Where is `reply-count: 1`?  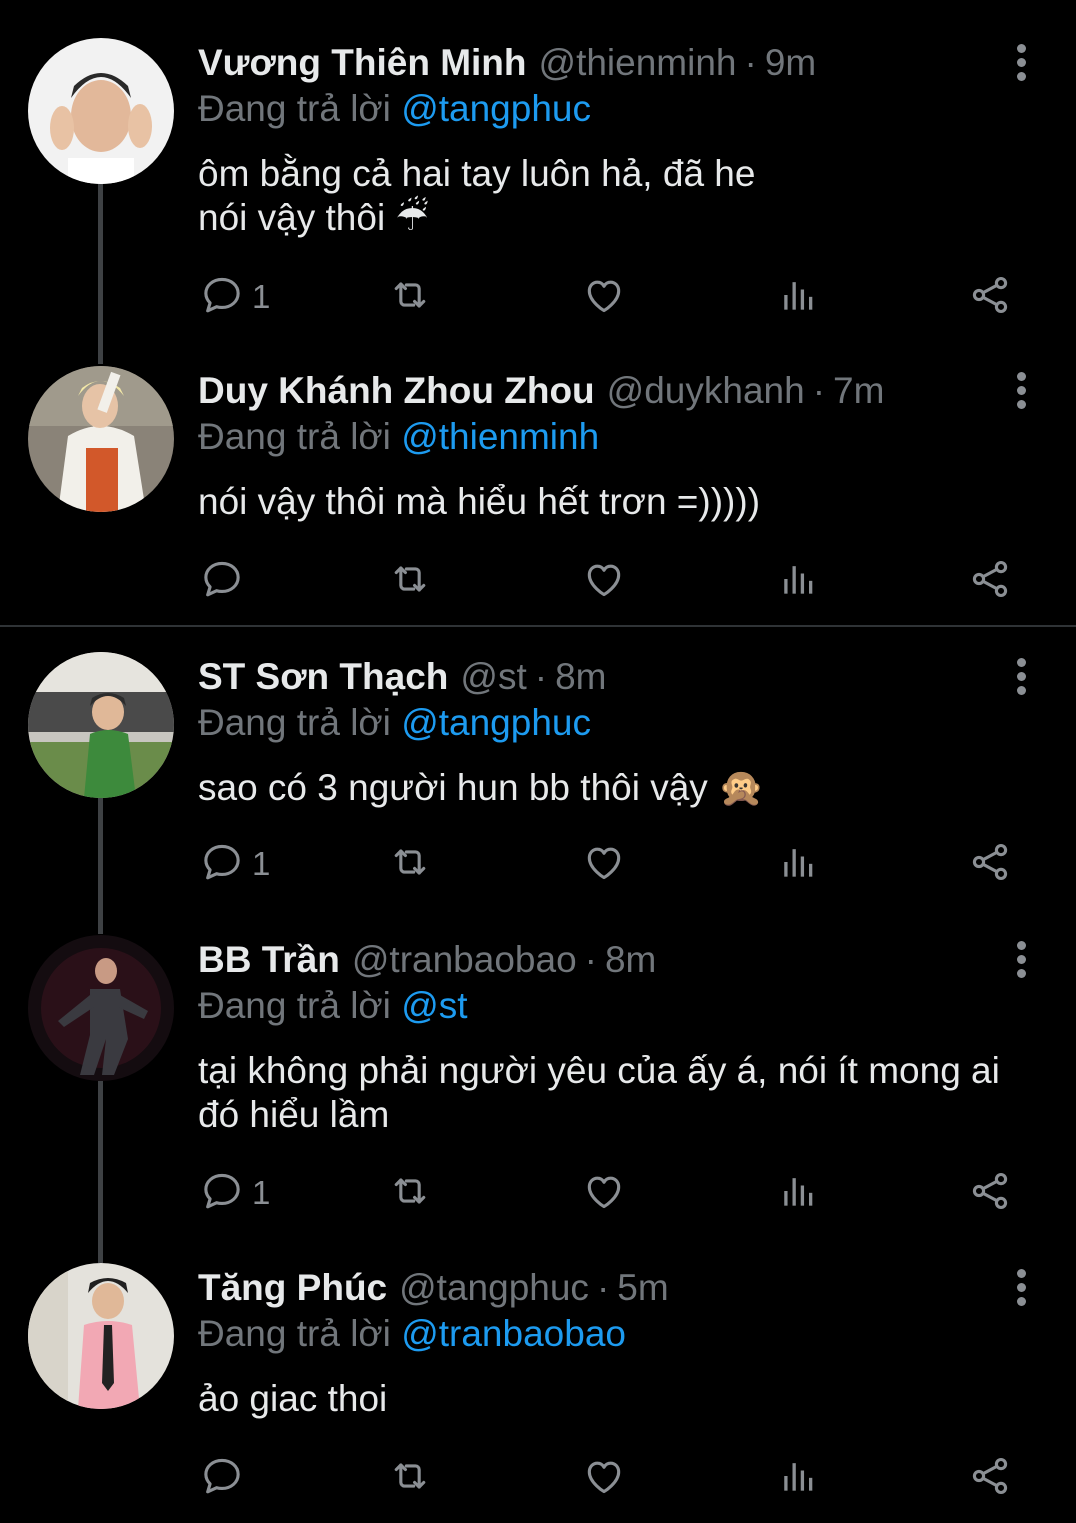
reply-count: 1 is located at coordinates (261, 296).